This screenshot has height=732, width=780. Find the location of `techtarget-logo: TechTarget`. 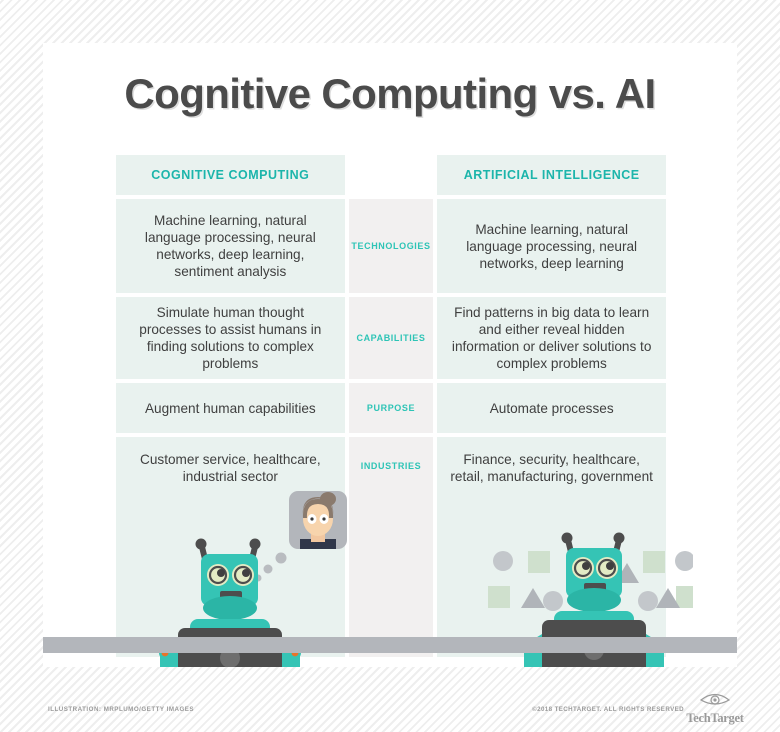

techtarget-logo: TechTarget is located at coordinates (715, 708).